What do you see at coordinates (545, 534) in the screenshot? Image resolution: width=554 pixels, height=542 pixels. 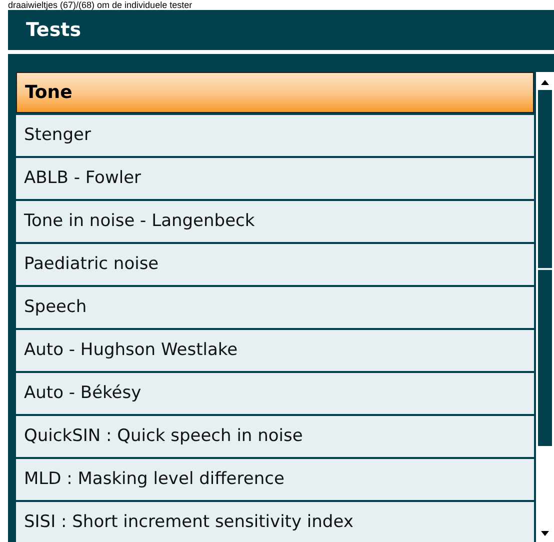 I see `scroll-down-icon` at bounding box center [545, 534].